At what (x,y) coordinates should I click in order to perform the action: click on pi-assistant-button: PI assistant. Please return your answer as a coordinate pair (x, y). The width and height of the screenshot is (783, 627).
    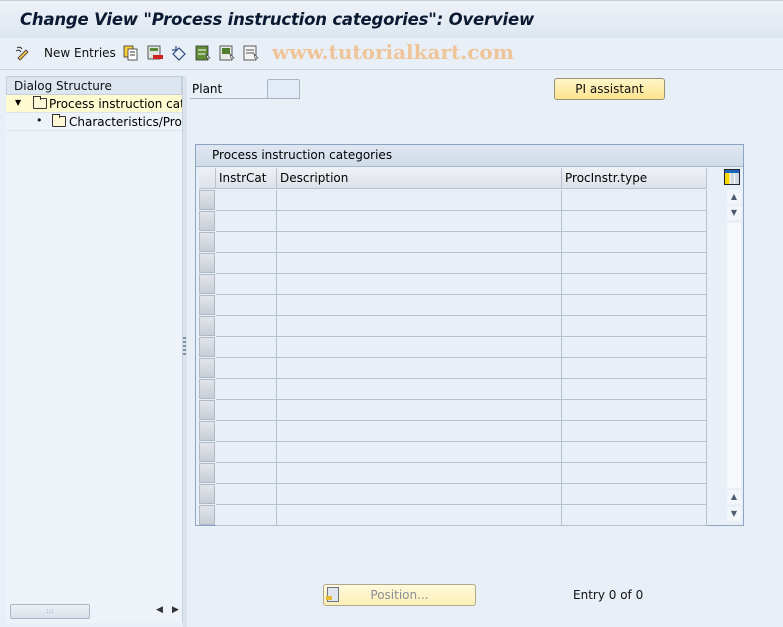
    Looking at the image, I should click on (609, 89).